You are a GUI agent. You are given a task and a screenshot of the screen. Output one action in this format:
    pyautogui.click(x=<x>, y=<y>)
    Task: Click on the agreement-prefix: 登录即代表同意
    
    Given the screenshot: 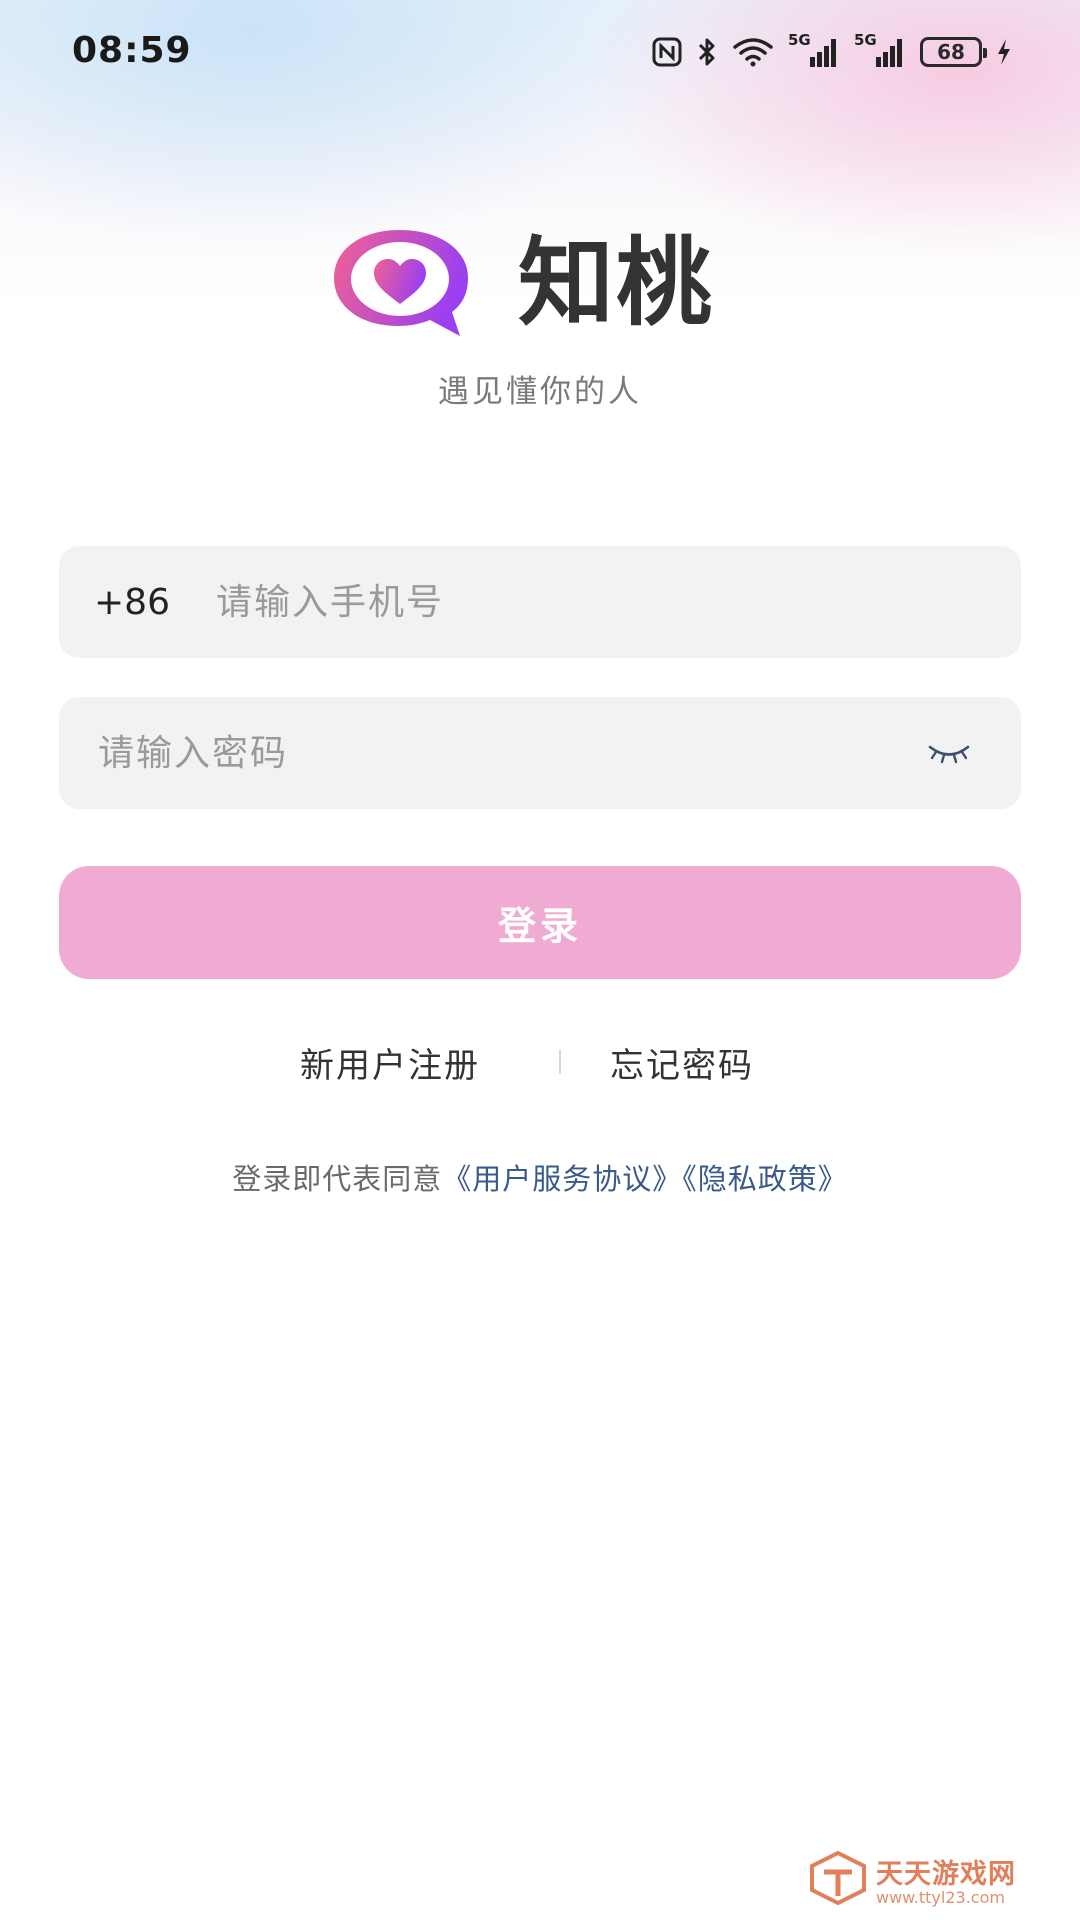 What is the action you would take?
    pyautogui.click(x=337, y=1179)
    